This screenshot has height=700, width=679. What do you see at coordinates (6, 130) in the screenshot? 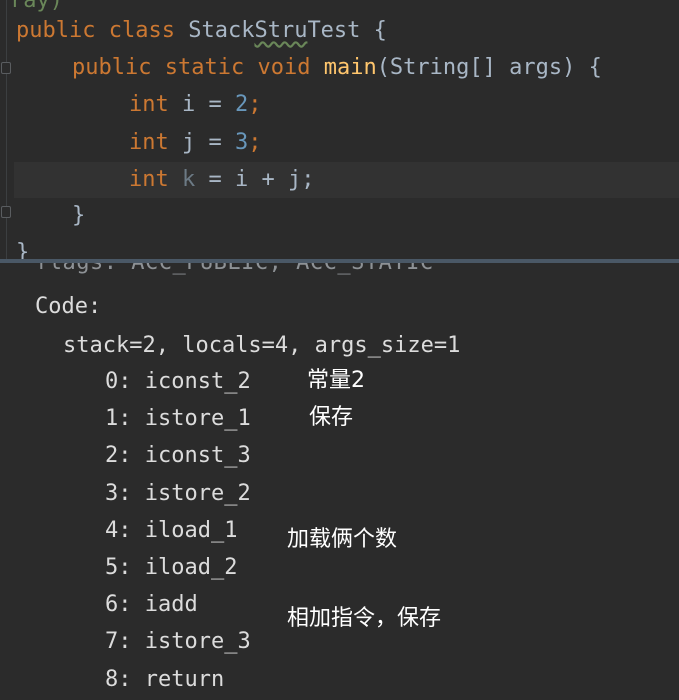
I see `gutter` at bounding box center [6, 130].